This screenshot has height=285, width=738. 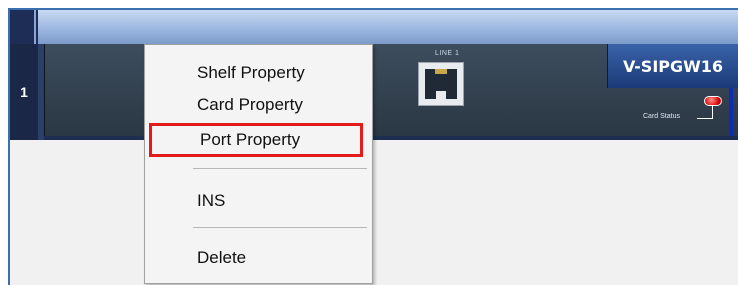 What do you see at coordinates (258, 258) in the screenshot?
I see `menu-item-delete: Delete` at bounding box center [258, 258].